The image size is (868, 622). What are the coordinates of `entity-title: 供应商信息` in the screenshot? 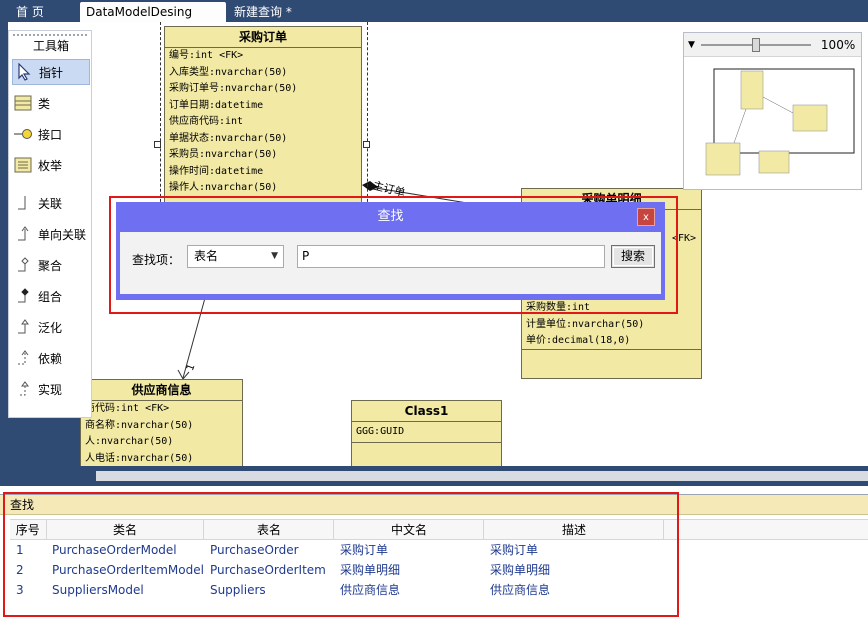 It's located at (161, 390).